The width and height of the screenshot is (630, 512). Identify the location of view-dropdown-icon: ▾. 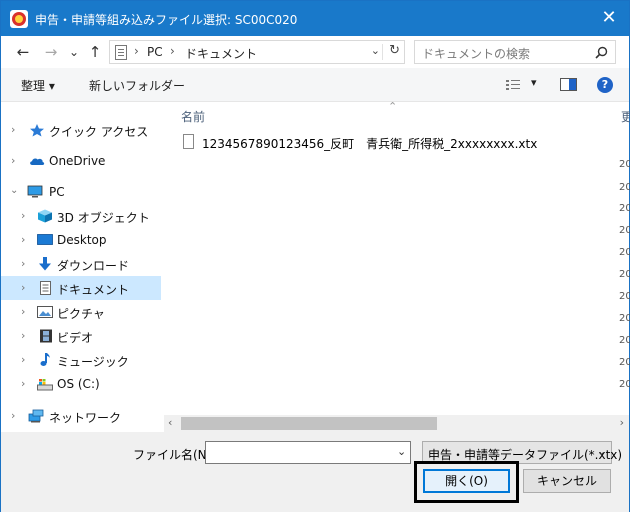
(534, 82).